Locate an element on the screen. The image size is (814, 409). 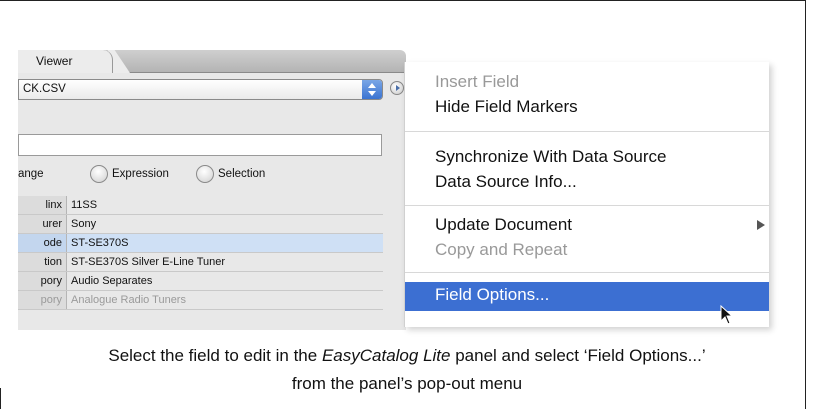
field-name: linx is located at coordinates (42, 205).